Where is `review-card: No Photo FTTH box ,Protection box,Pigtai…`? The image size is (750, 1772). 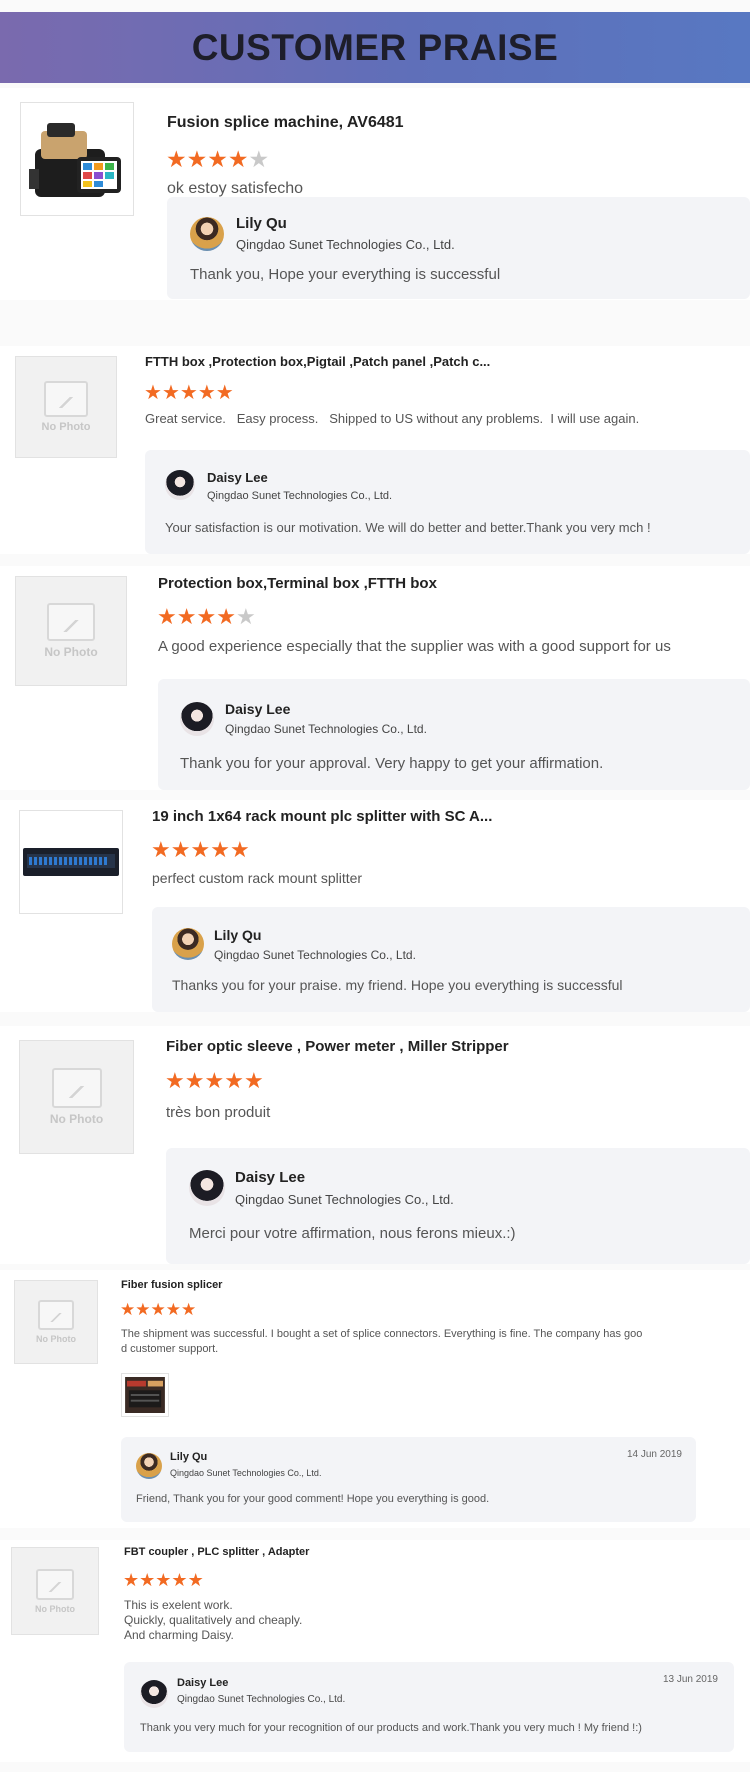 review-card: No Photo FTTH box ,Protection box,Pigtai… is located at coordinates (375, 450).